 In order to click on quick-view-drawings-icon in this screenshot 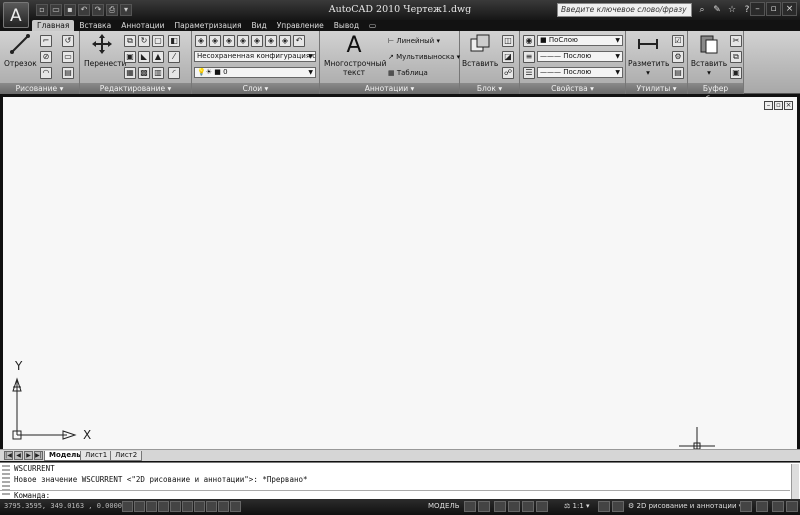, I will do `click(484, 506)`.